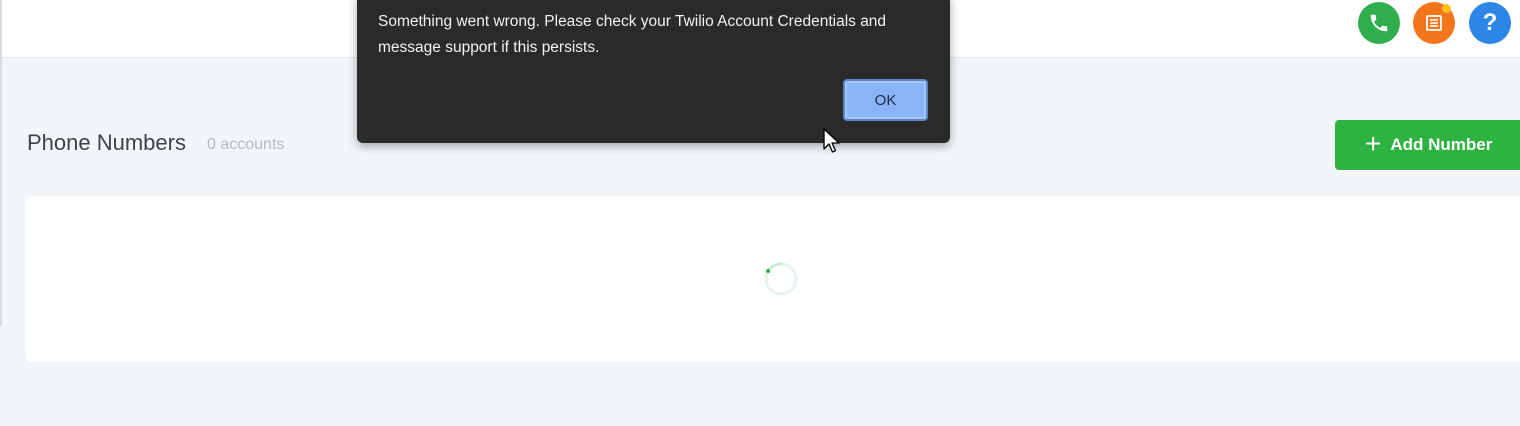 The image size is (1520, 426). I want to click on ok-button: OK, so click(885, 100).